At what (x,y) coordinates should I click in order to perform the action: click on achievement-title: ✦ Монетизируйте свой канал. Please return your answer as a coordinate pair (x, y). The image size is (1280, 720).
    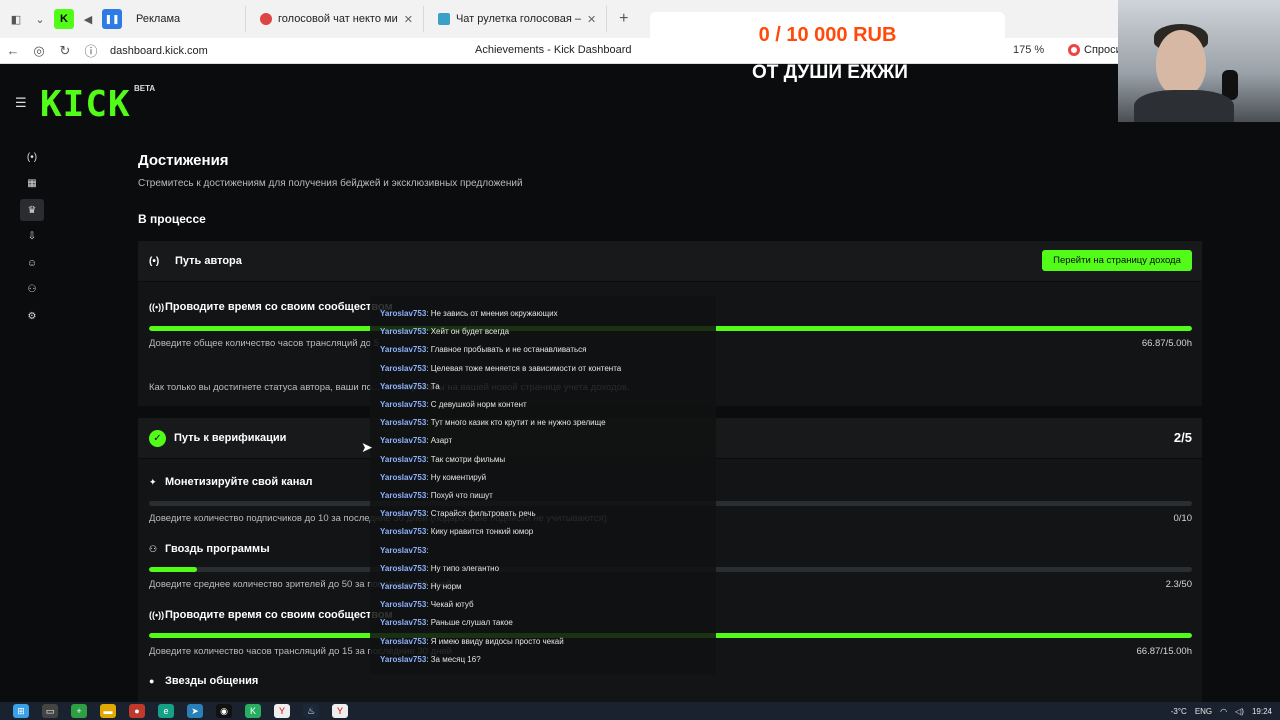
    Looking at the image, I should click on (231, 482).